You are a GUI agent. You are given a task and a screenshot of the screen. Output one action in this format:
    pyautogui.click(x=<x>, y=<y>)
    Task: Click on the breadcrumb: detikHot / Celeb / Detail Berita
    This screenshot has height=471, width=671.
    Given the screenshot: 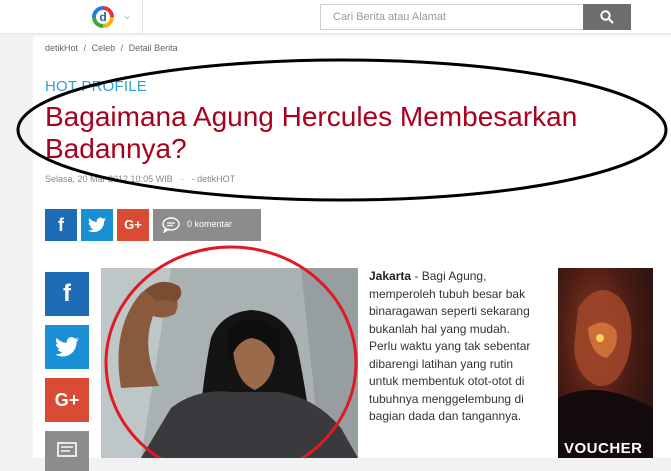 What is the action you would take?
    pyautogui.click(x=113, y=48)
    